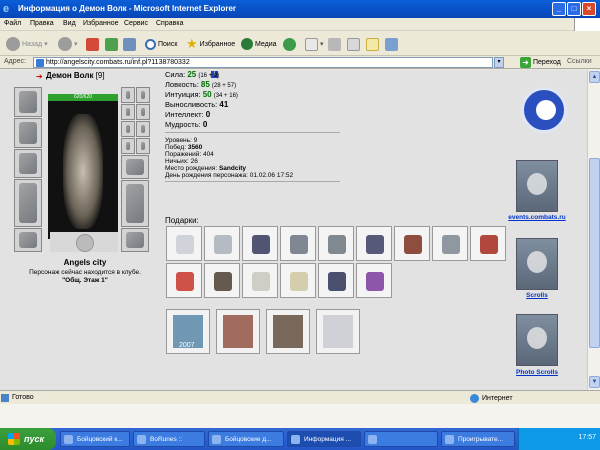 This screenshot has height=450, width=600. What do you see at coordinates (537, 264) in the screenshot?
I see `scrolls-banner` at bounding box center [537, 264].